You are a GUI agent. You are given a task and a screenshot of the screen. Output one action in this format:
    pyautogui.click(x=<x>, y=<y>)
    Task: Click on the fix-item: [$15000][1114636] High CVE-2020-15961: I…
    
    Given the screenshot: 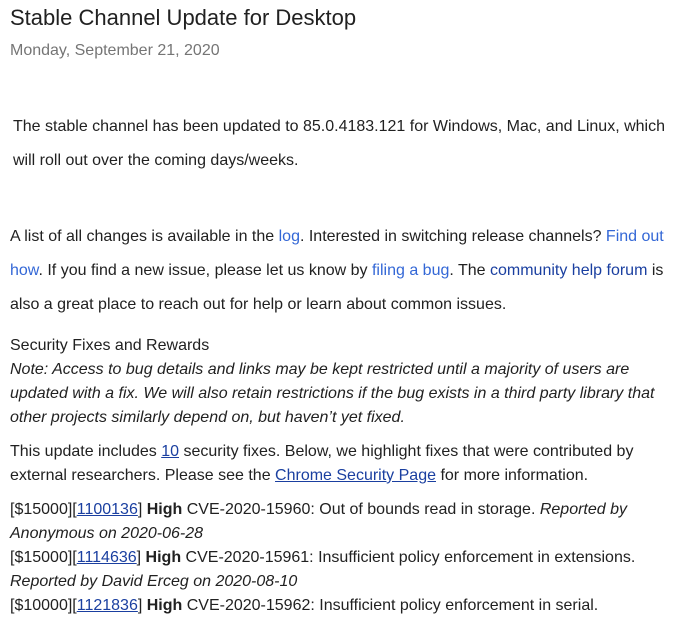 What is the action you would take?
    pyautogui.click(x=342, y=570)
    